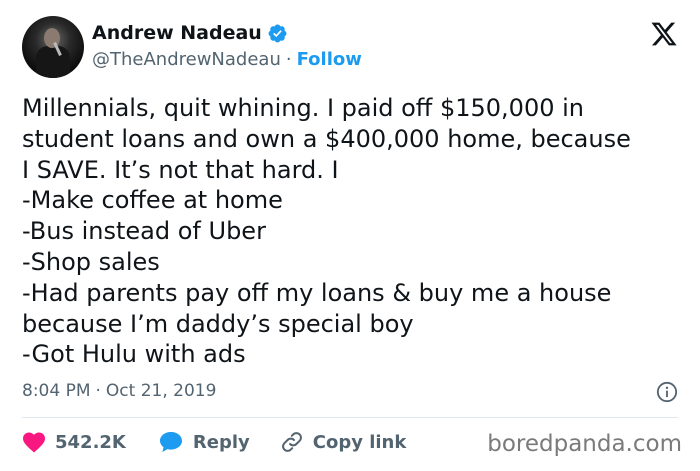 Image resolution: width=700 pixels, height=471 pixels. What do you see at coordinates (34, 442) in the screenshot?
I see `heart-icon` at bounding box center [34, 442].